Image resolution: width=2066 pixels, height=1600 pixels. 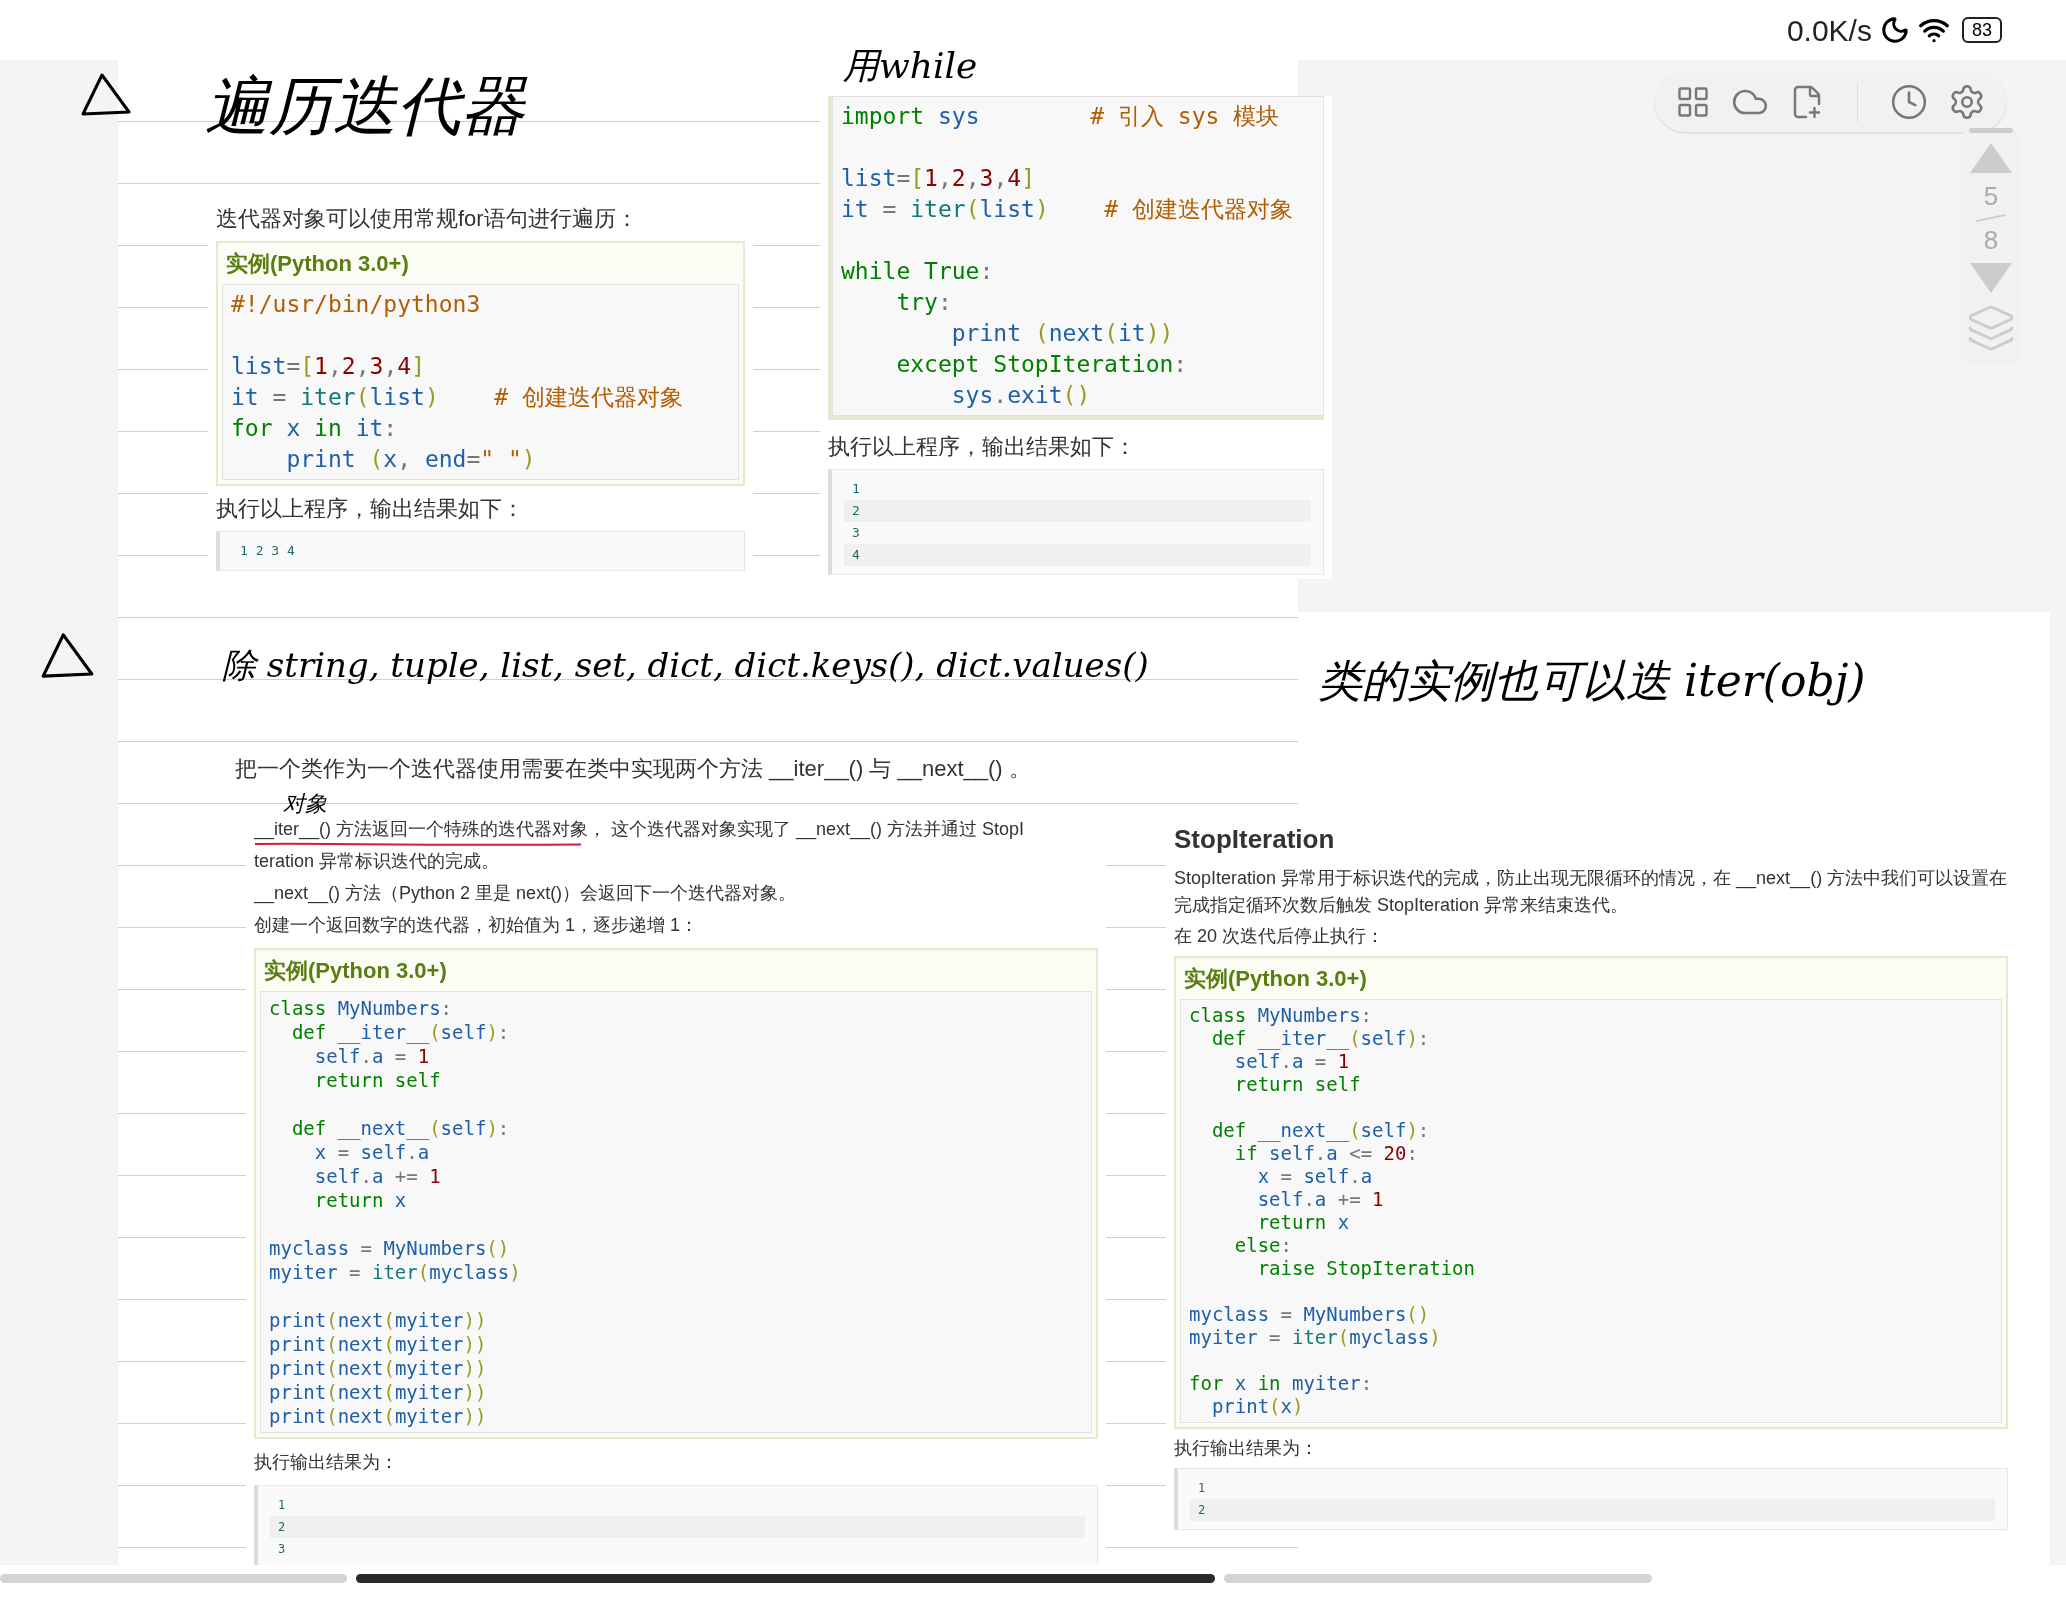 I want to click on grid-icon, so click(x=1693, y=102).